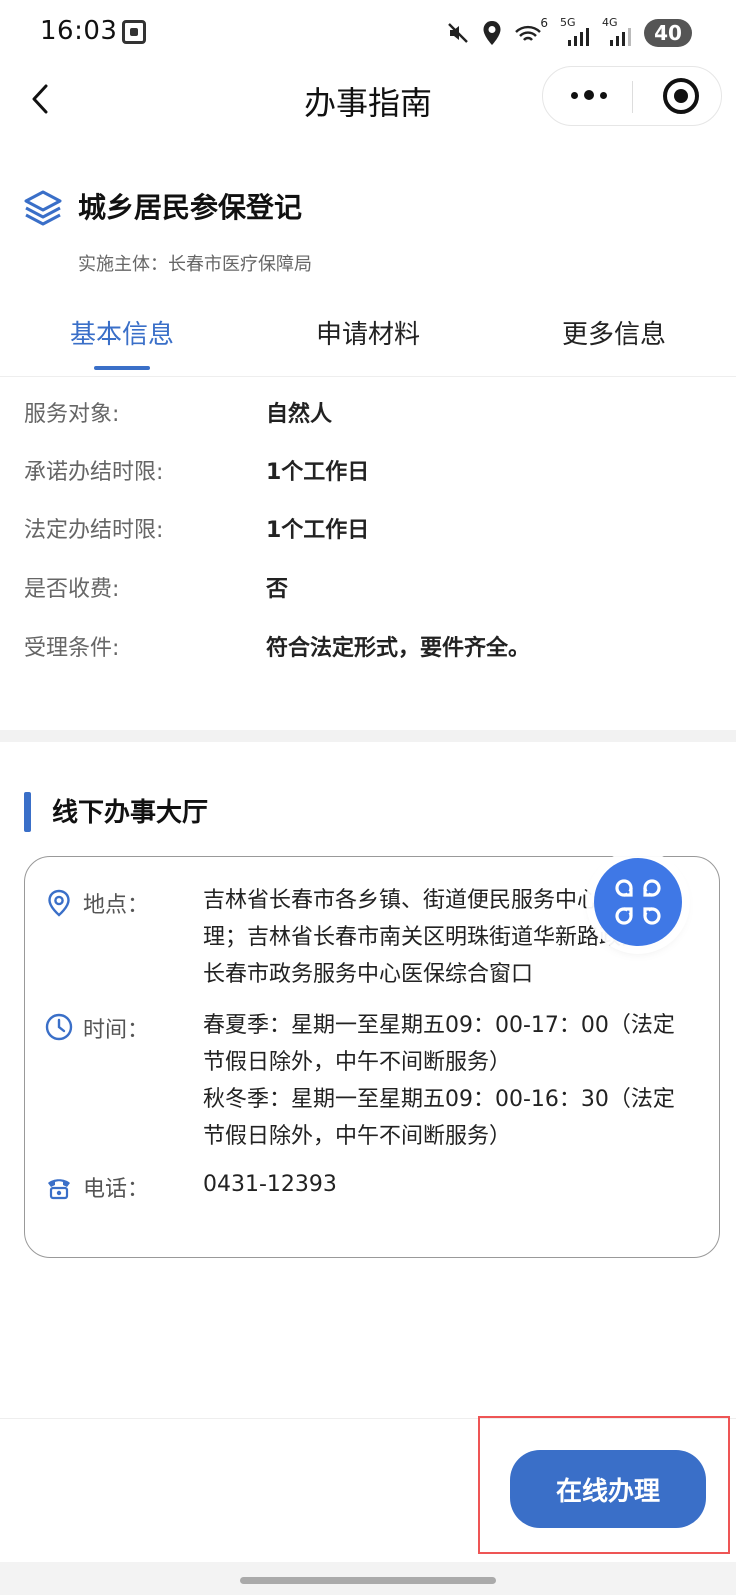 The height and width of the screenshot is (1595, 736). Describe the element at coordinates (59, 1189) in the screenshot. I see `phone-icon` at that location.